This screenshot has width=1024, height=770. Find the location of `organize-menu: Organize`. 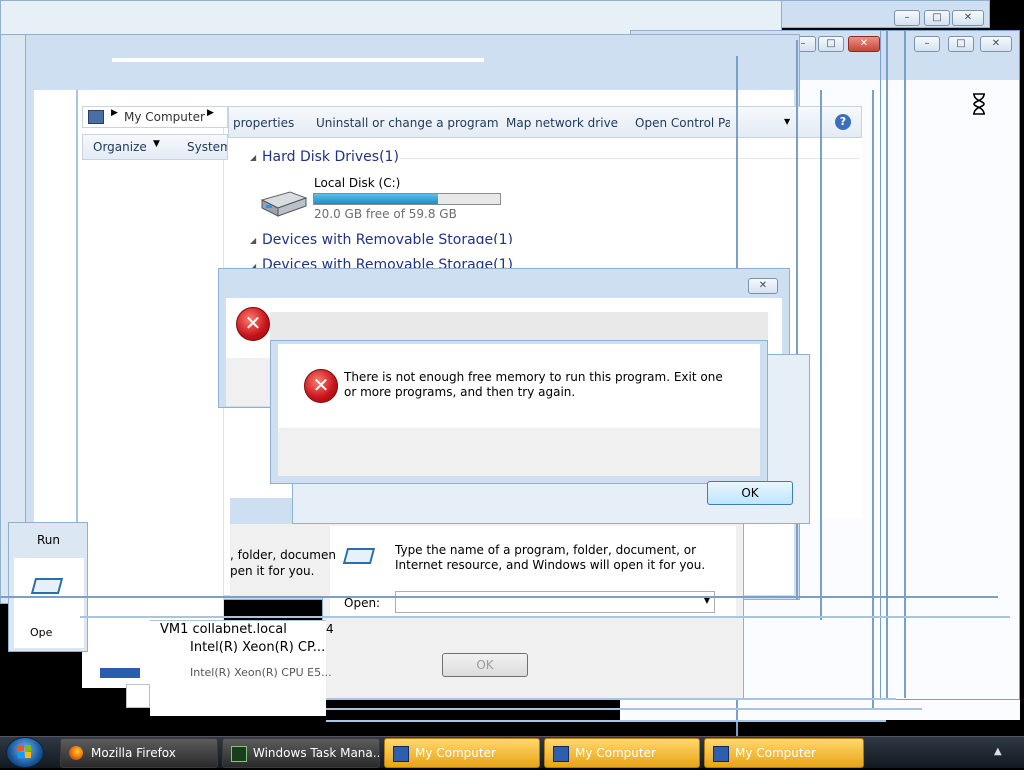

organize-menu: Organize is located at coordinates (120, 147).